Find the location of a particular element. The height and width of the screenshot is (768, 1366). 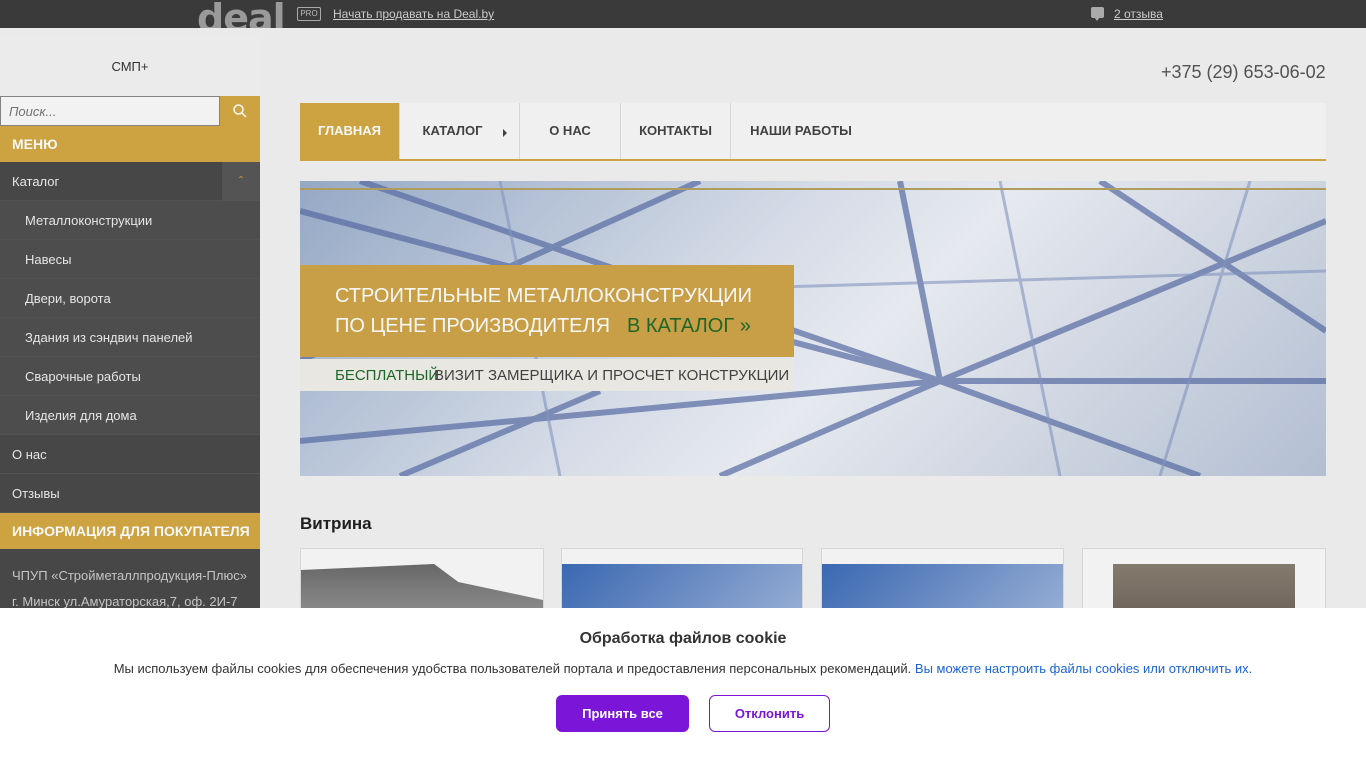

banner-catalog-link: В КАТАЛОГ » is located at coordinates (689, 326).